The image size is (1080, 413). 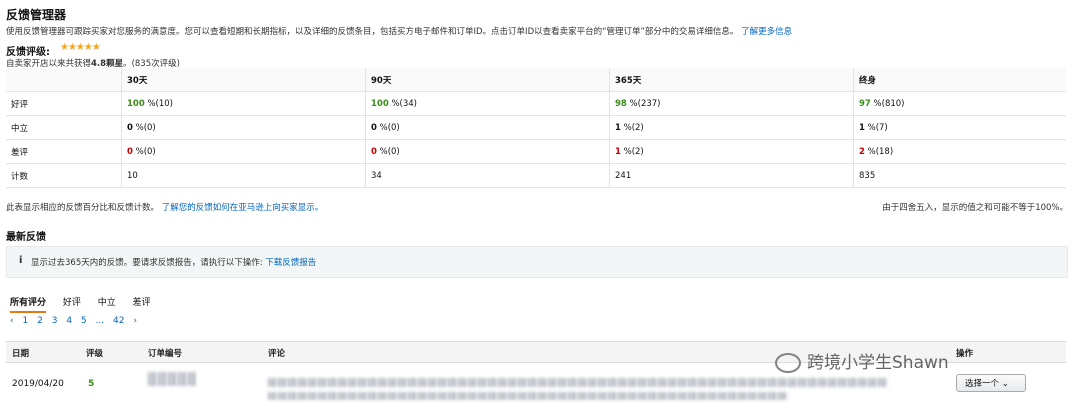 I want to click on row-label: 计数, so click(x=64, y=175).